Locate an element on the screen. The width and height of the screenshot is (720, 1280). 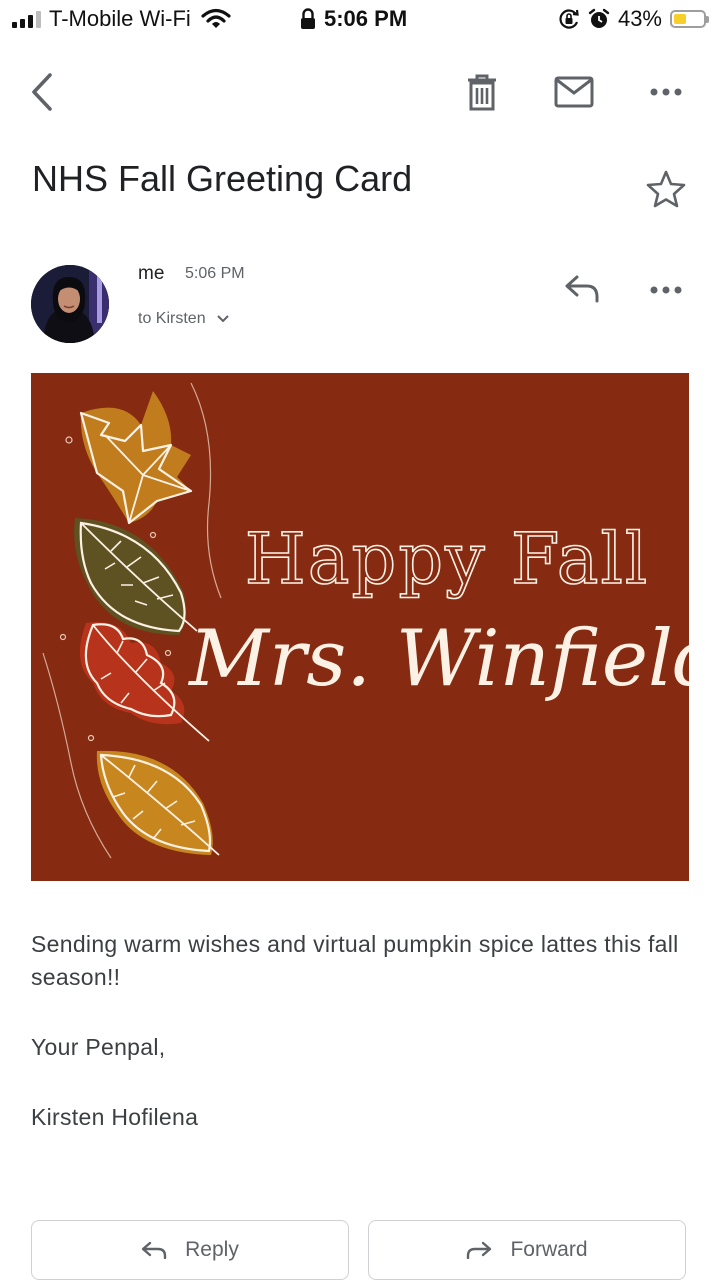
clock-label: 5:06 PM is located at coordinates (366, 18).